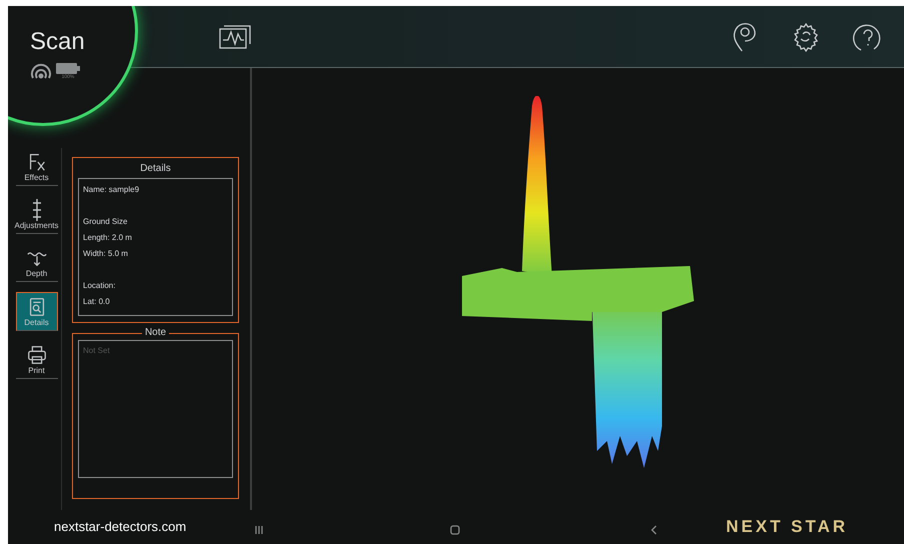 The height and width of the screenshot is (544, 904). I want to click on screen-title: Scan, so click(57, 42).